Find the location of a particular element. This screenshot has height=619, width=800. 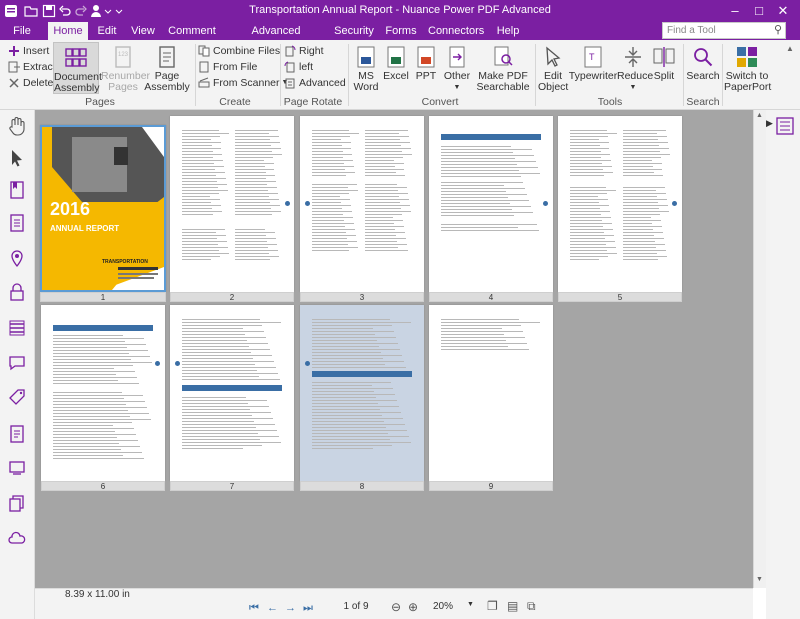

tag-icon is located at coordinates (17, 398).